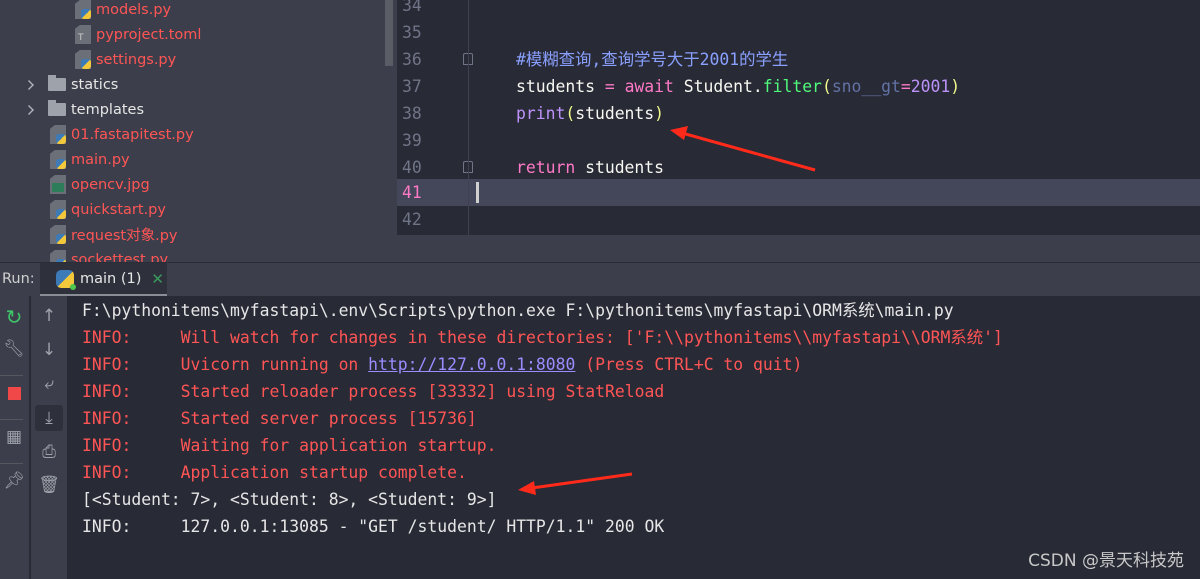 The width and height of the screenshot is (1200, 579). What do you see at coordinates (136, 59) in the screenshot?
I see `tree-item-label: settings.py` at bounding box center [136, 59].